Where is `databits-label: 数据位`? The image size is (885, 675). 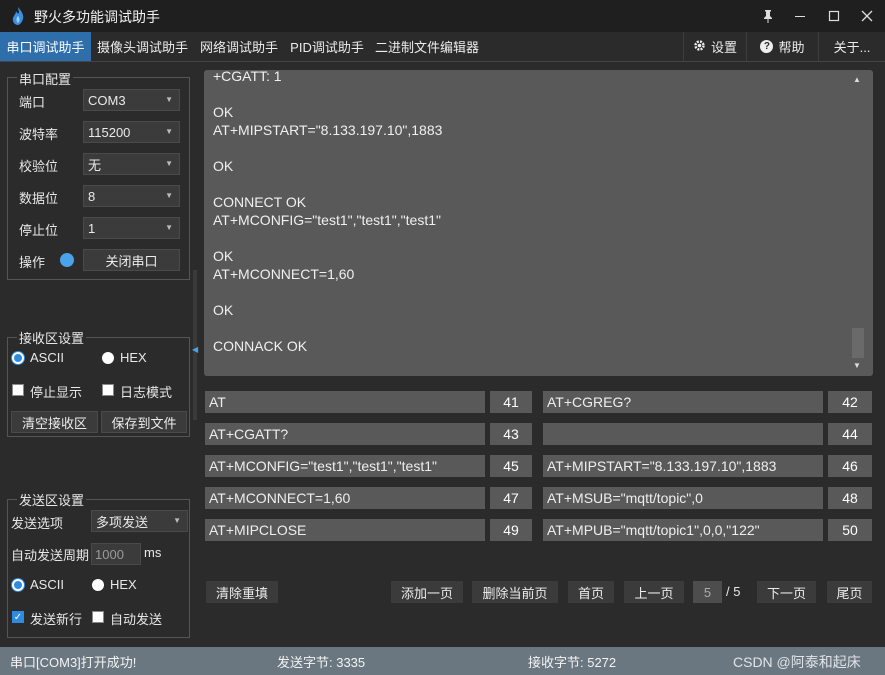 databits-label: 数据位 is located at coordinates (39, 198).